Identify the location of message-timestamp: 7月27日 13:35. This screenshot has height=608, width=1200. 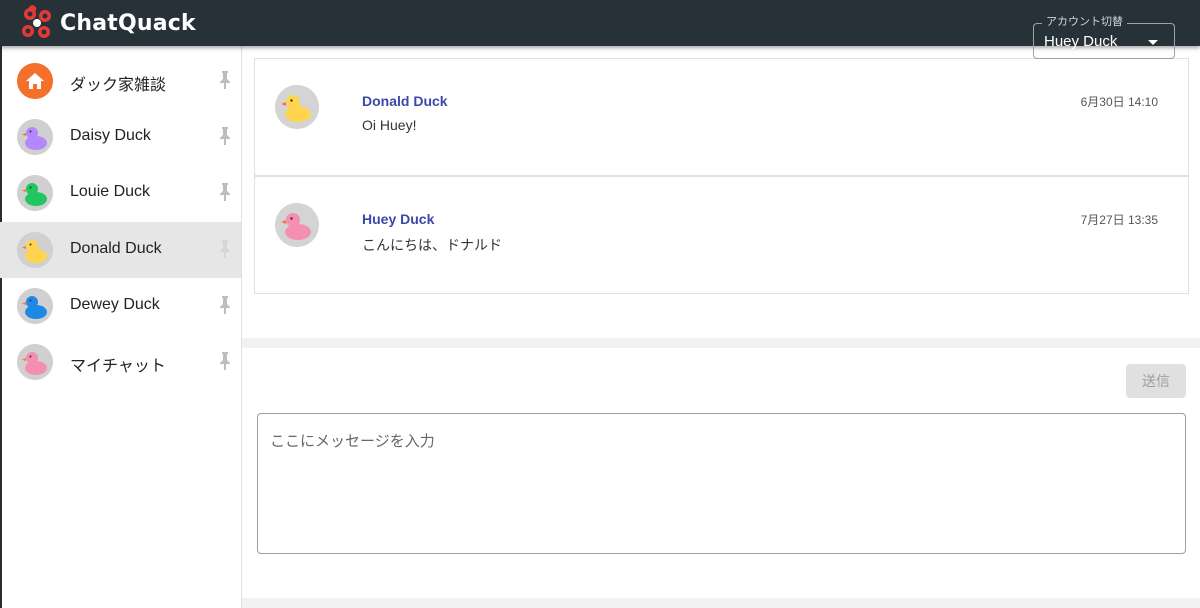
(1119, 220).